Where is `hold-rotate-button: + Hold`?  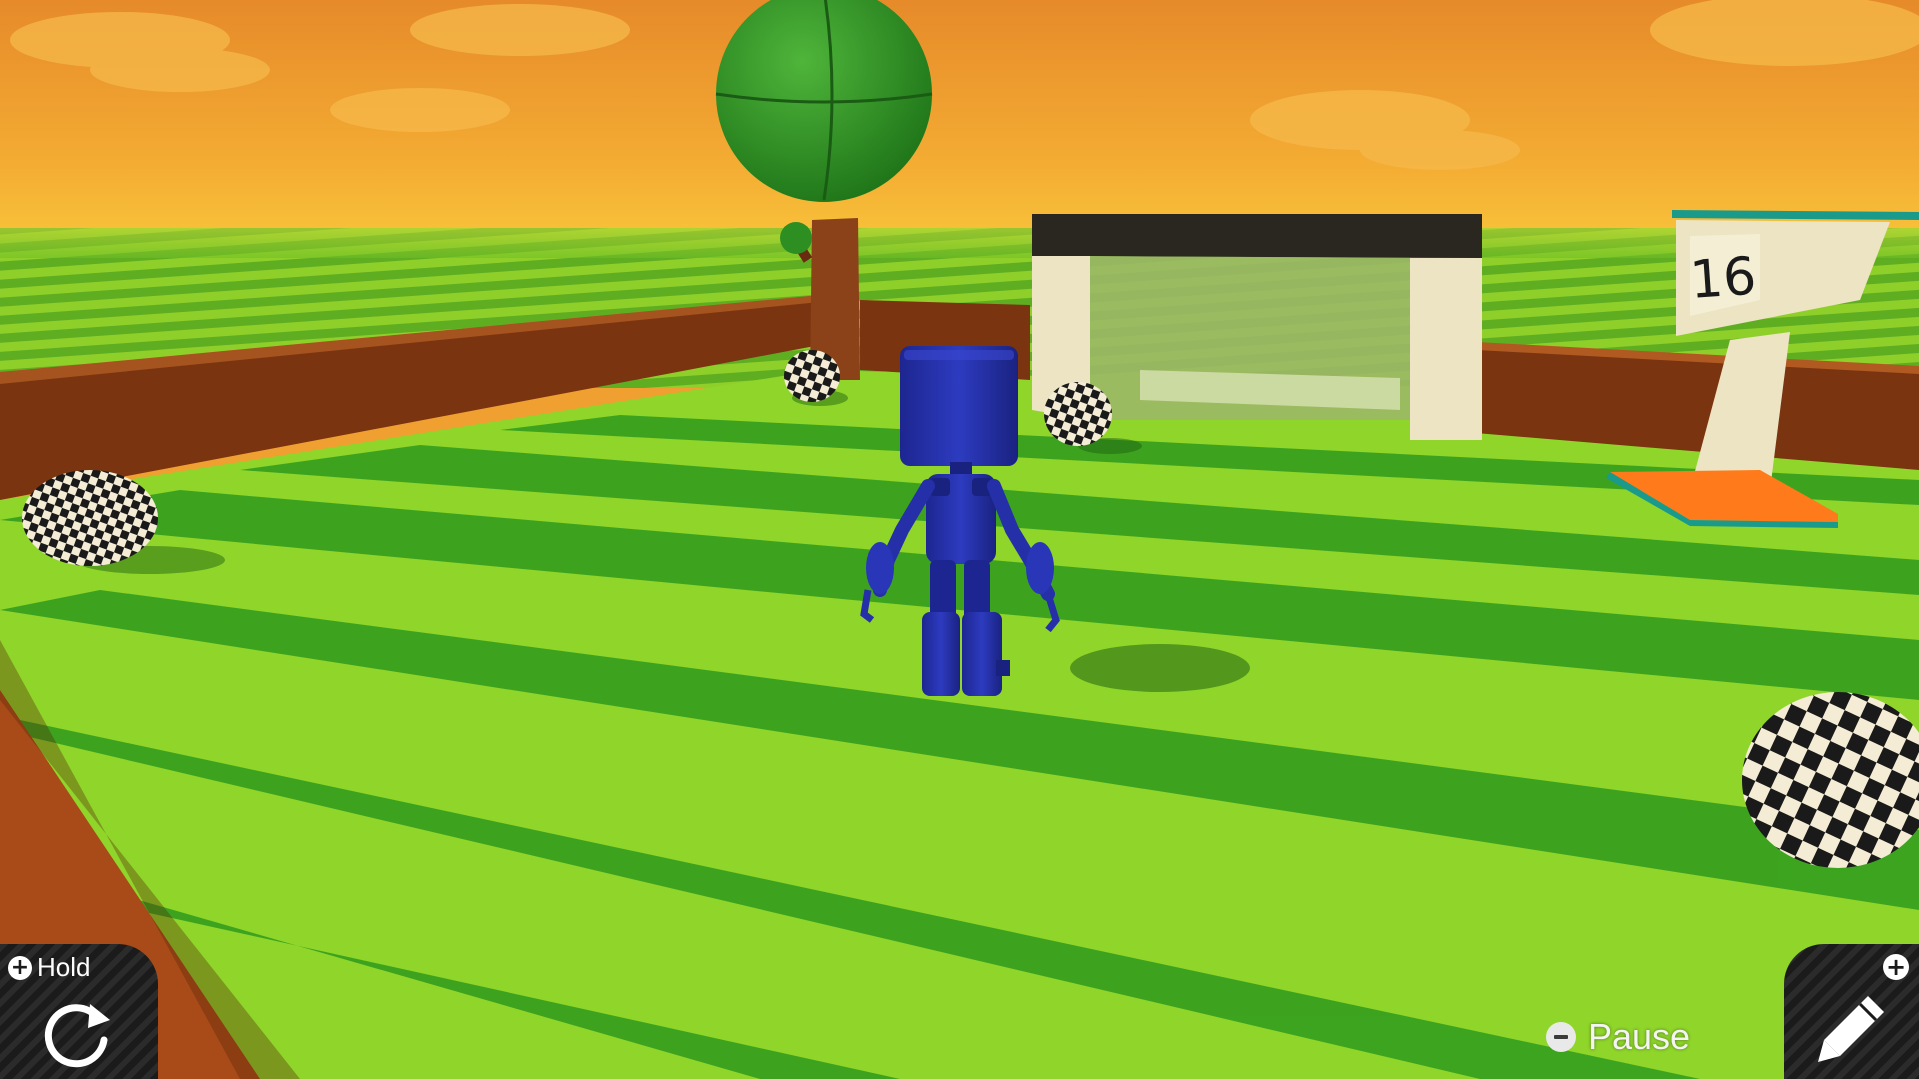
hold-rotate-button: + Hold is located at coordinates (79, 1011).